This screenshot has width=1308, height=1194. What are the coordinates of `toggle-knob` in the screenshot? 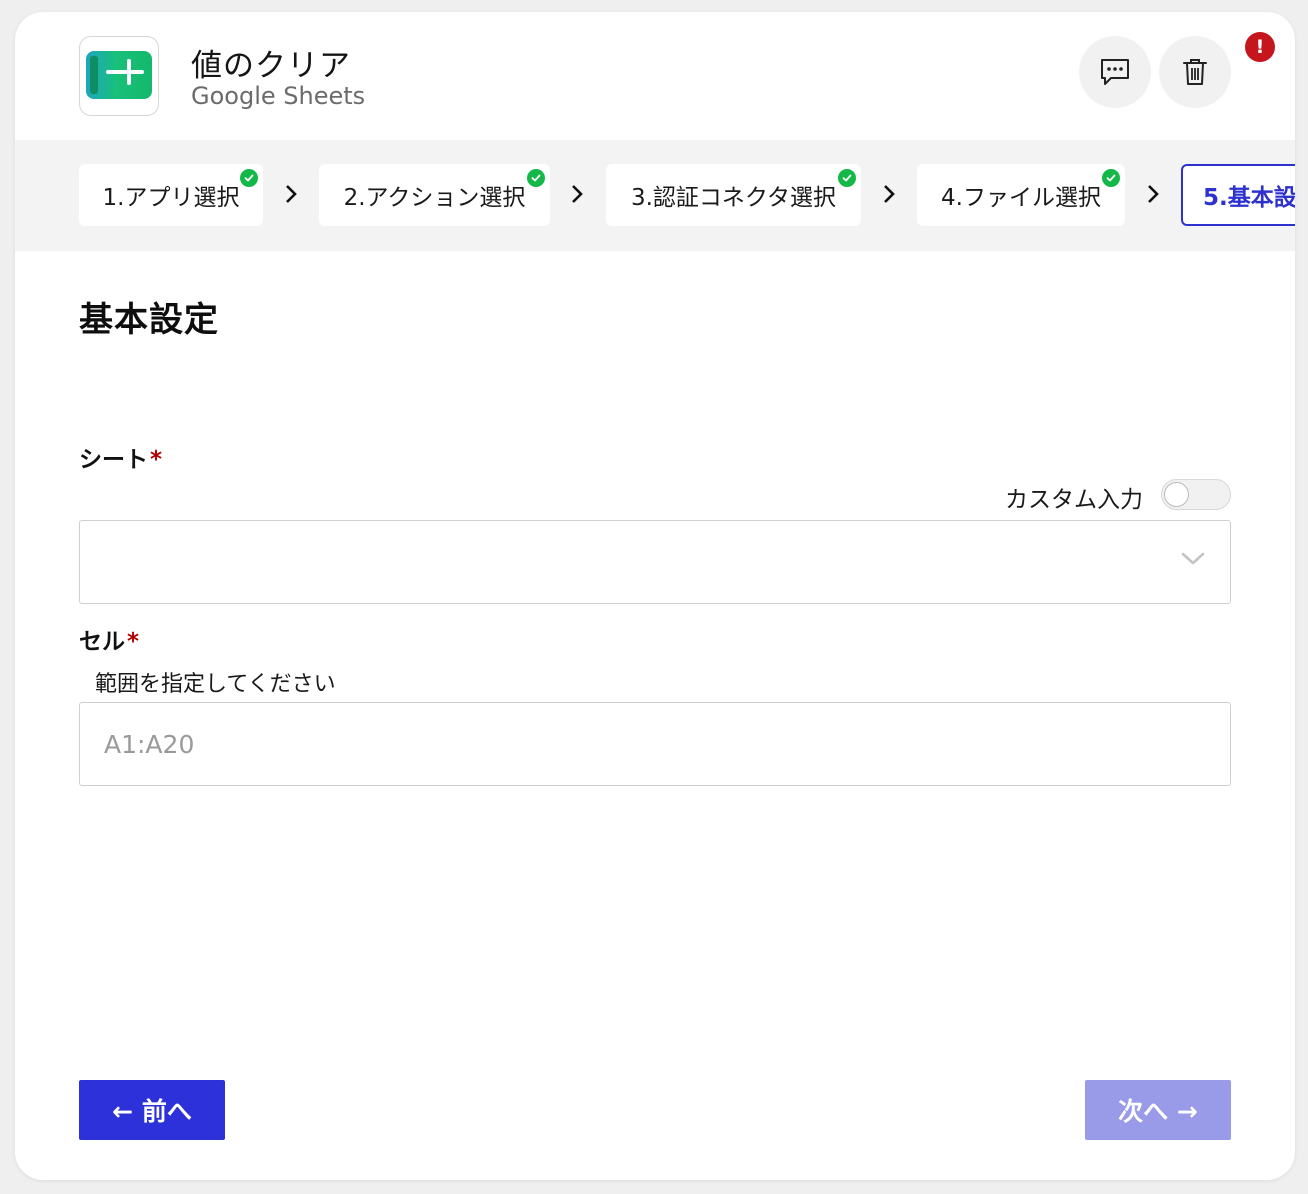 It's located at (1176, 494).